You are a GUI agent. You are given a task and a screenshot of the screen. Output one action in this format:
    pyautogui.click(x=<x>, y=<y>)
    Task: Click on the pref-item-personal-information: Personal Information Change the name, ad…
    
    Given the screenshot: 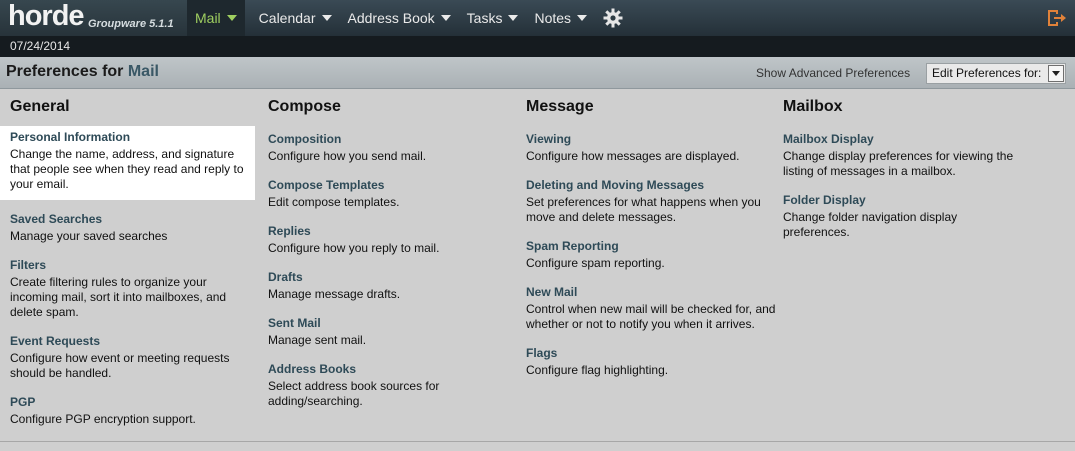 What is the action you would take?
    pyautogui.click(x=127, y=163)
    